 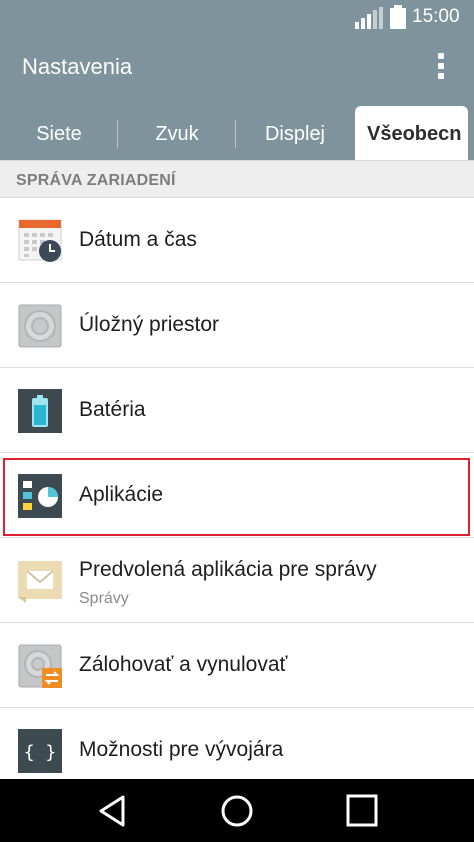 What do you see at coordinates (369, 18) in the screenshot?
I see `signal-icon` at bounding box center [369, 18].